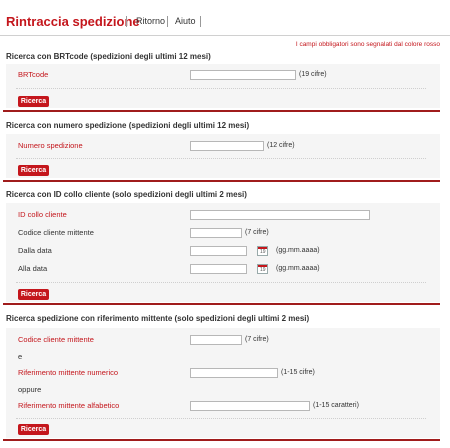 The image size is (450, 448). I want to click on riferimento-numerico-hint: (1-15 cifre), so click(298, 372).